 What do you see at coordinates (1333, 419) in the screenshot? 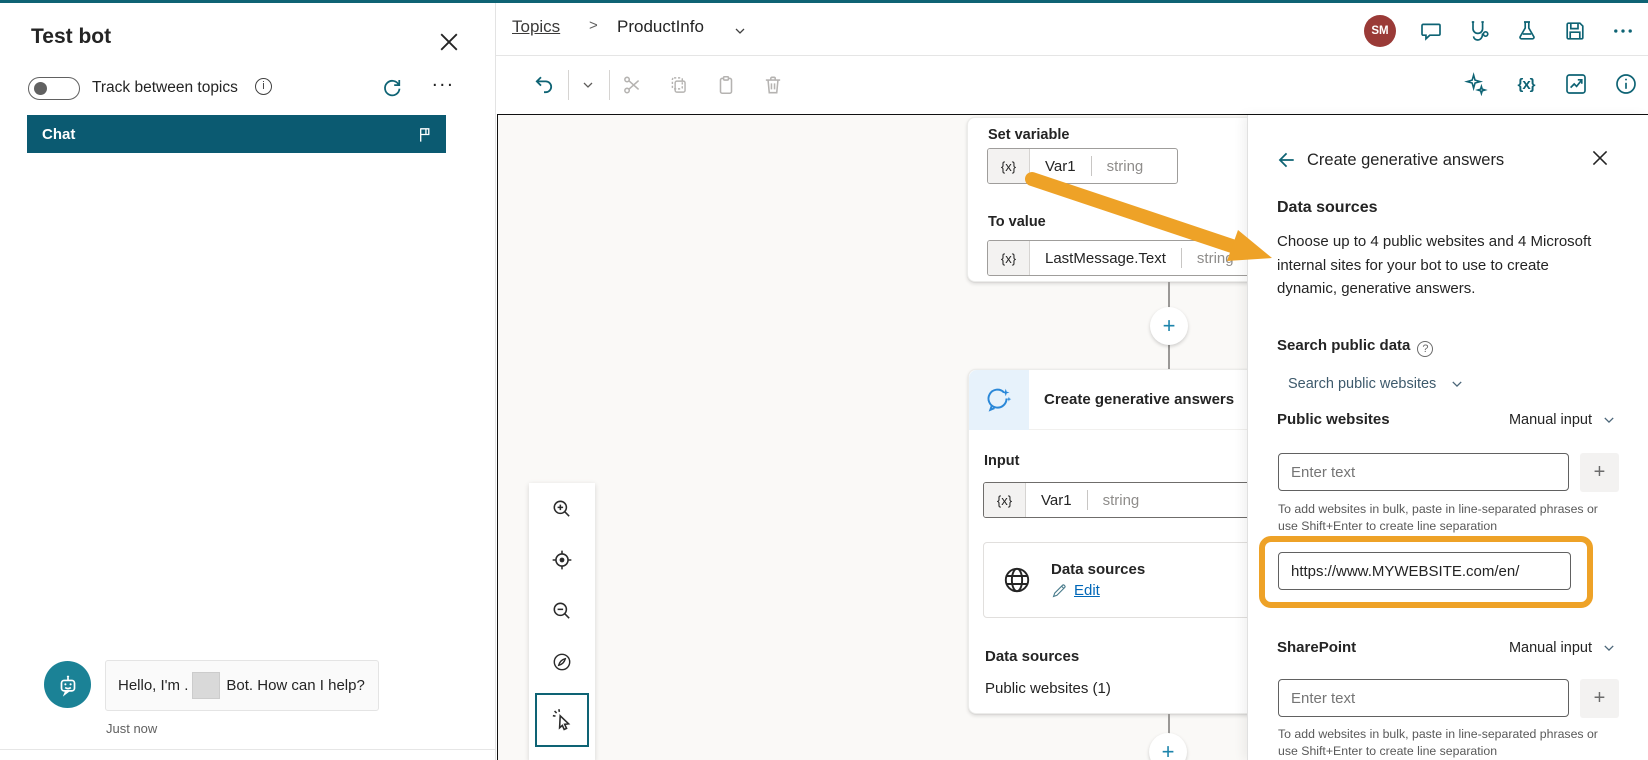
I see `public-websites-label: Public websites` at bounding box center [1333, 419].